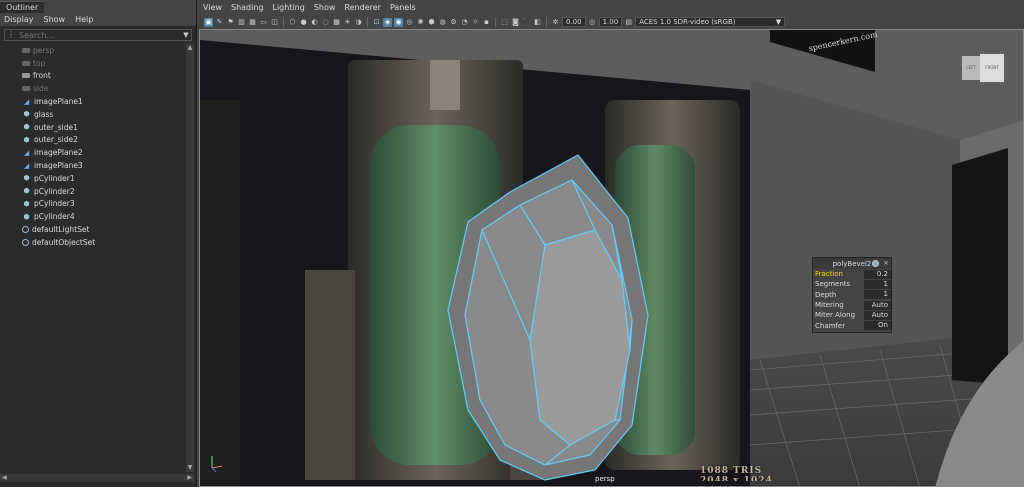  What do you see at coordinates (190, 468) in the screenshot?
I see `scroll-down-icon: ▼` at bounding box center [190, 468].